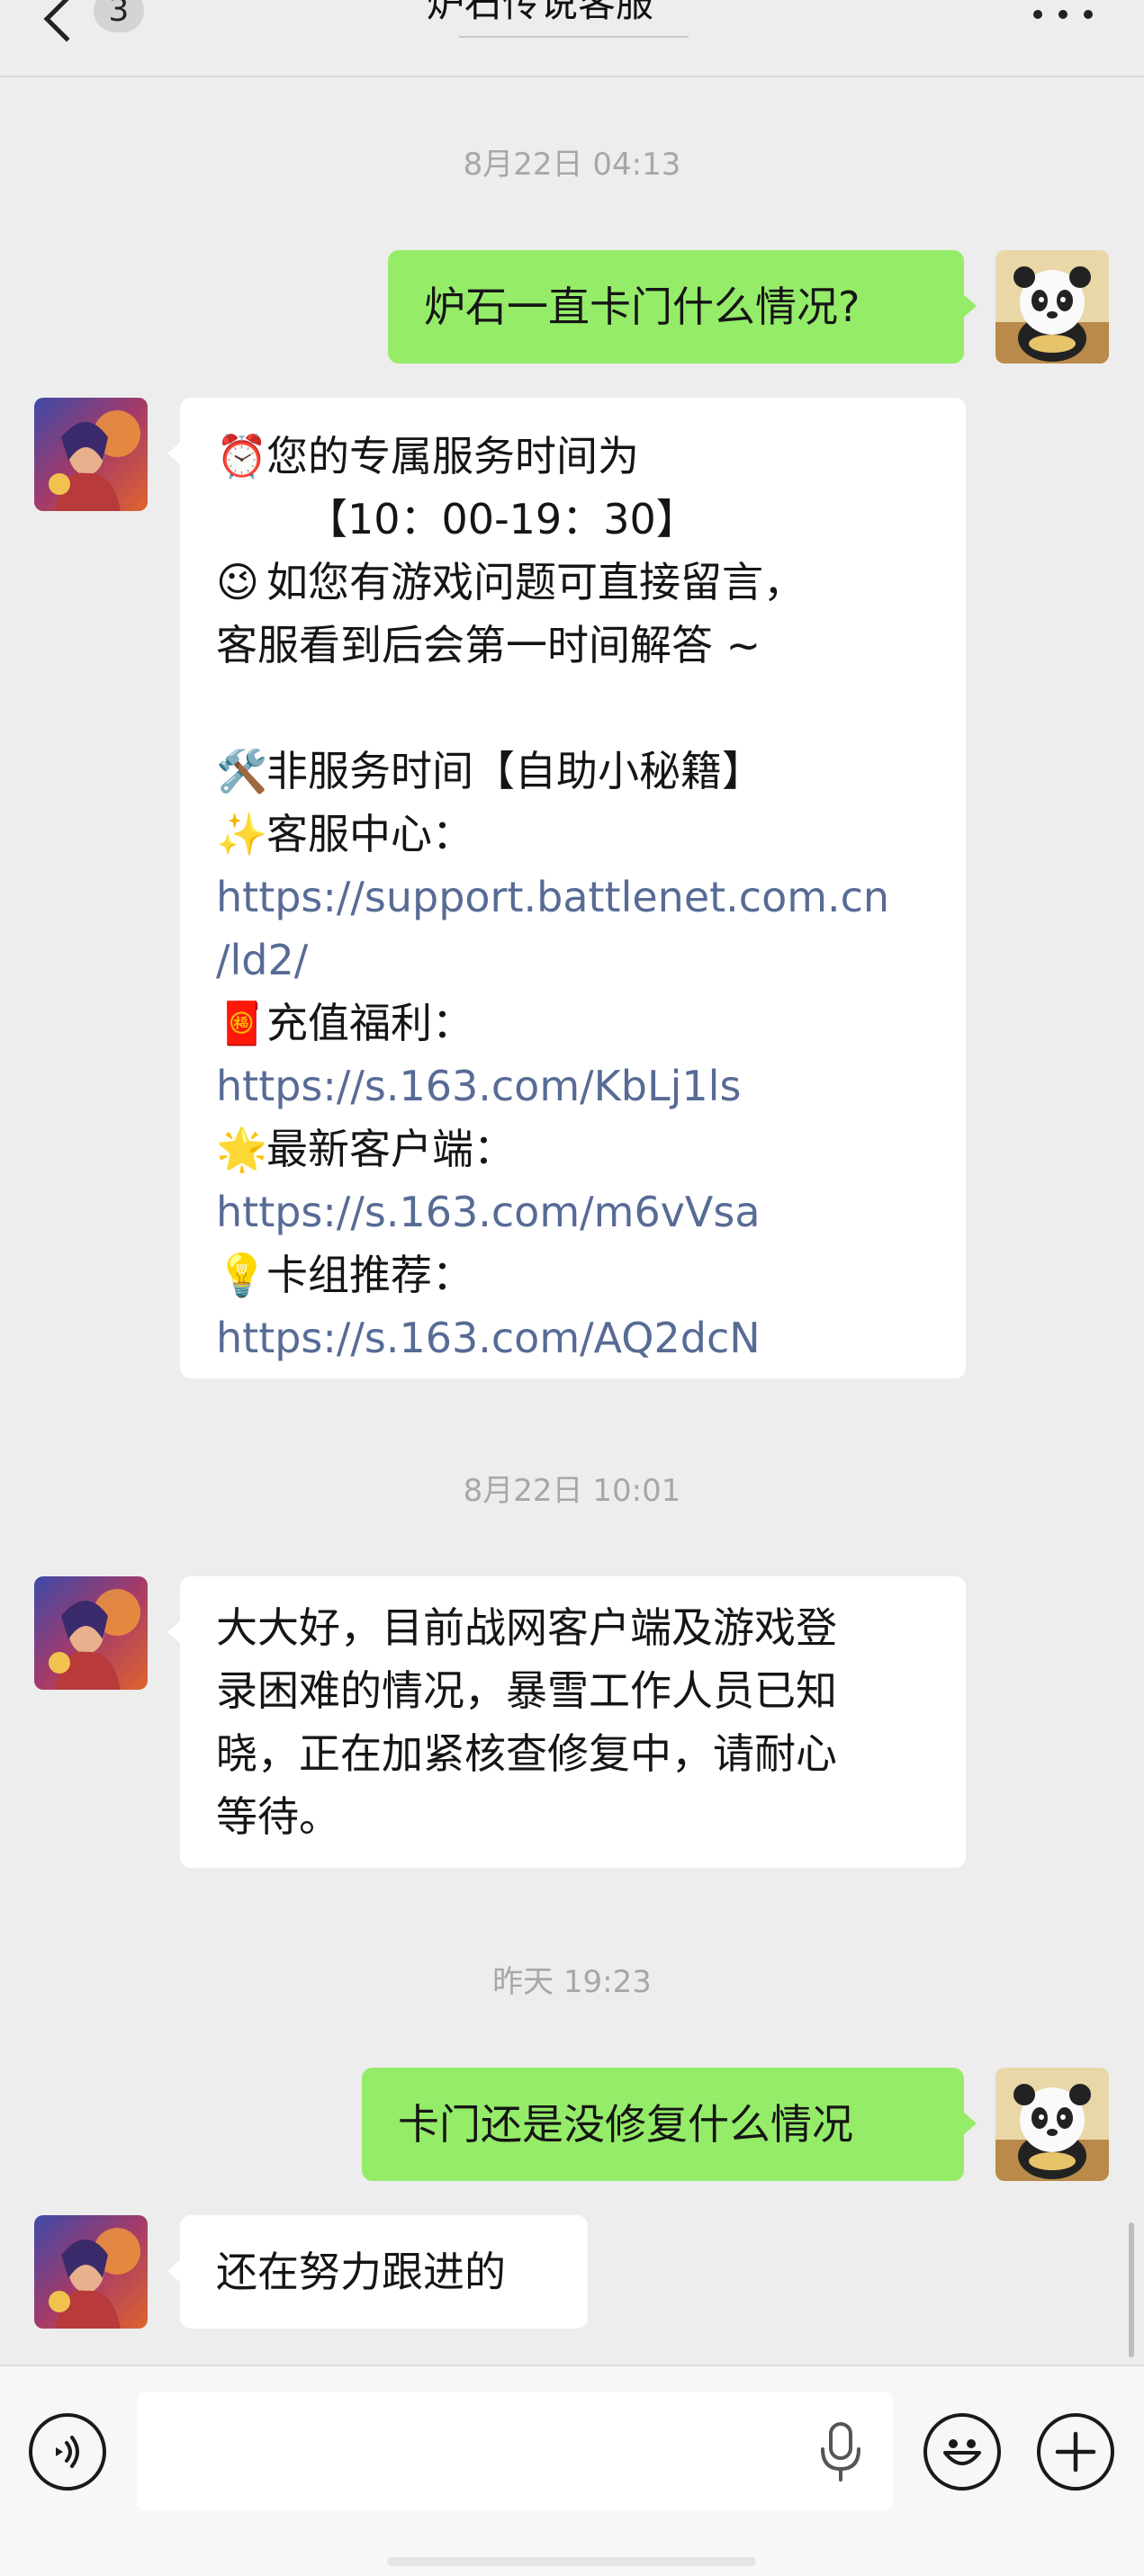 Image resolution: width=1144 pixels, height=2576 pixels. Describe the element at coordinates (361, 2272) in the screenshot. I see `message-text: 还在努力跟进的` at that location.